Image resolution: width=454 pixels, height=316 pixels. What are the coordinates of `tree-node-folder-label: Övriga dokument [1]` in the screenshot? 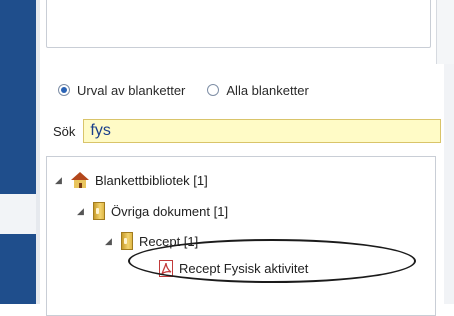 It's located at (170, 211).